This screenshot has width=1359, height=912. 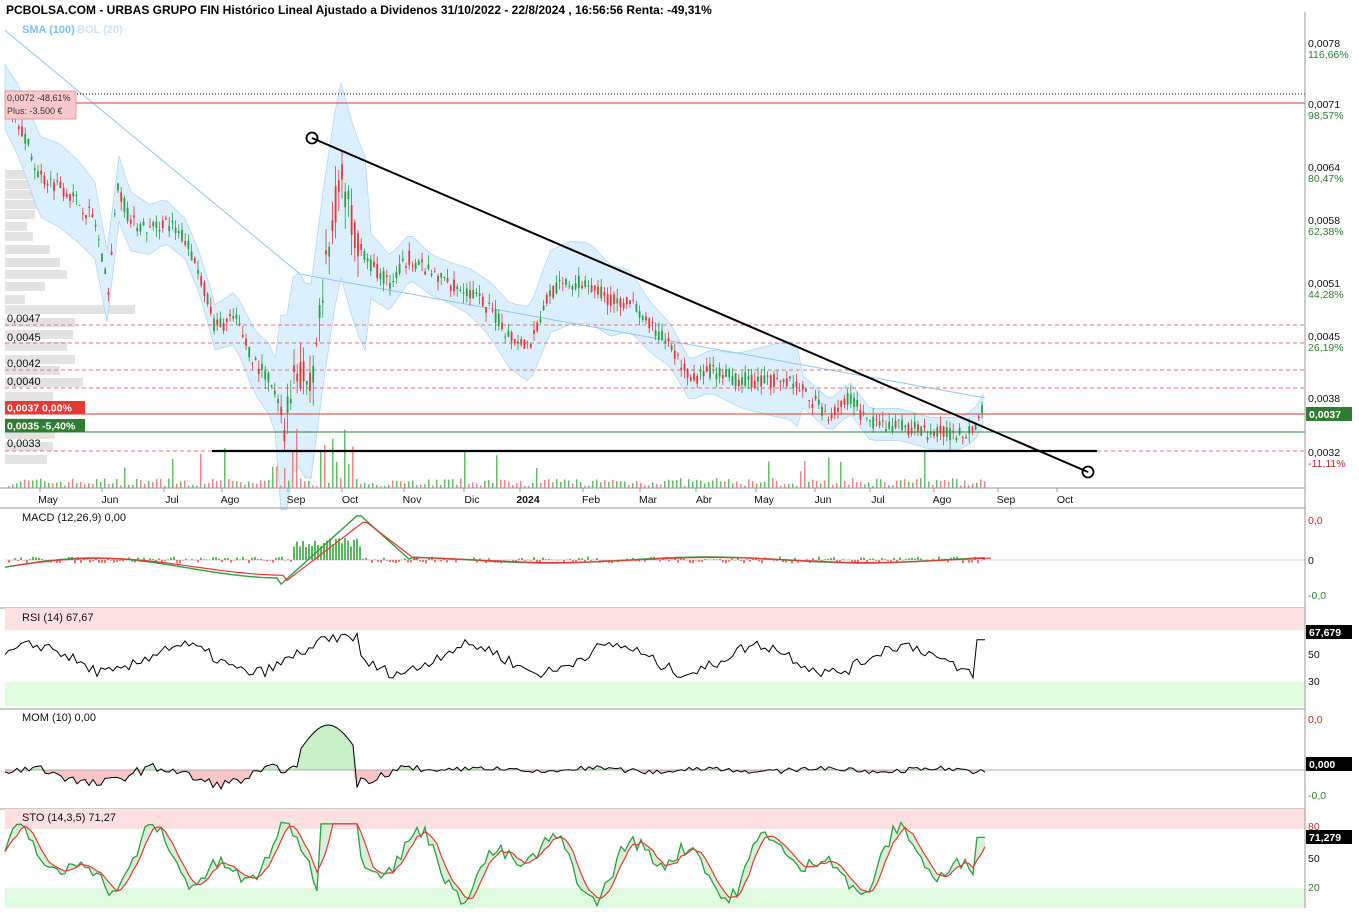 I want to click on x-axis-label: May, so click(x=48, y=500).